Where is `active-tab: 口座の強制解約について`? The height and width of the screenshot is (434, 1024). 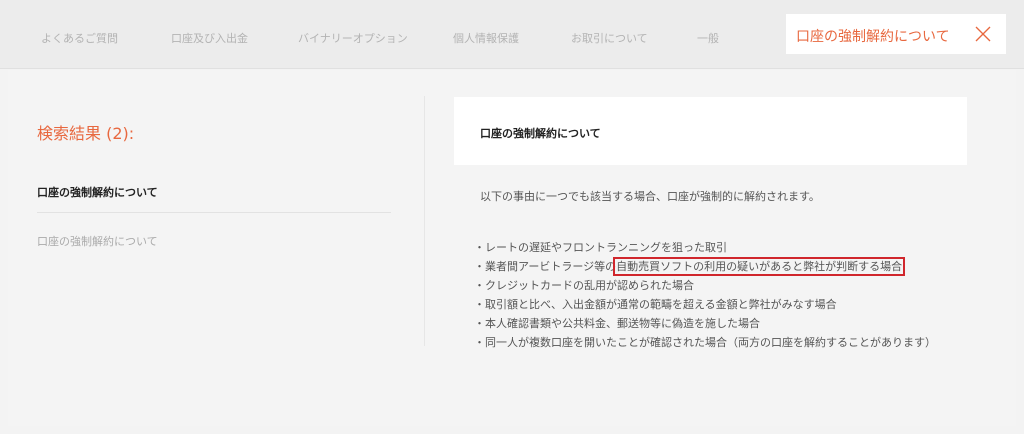 active-tab: 口座の強制解約について is located at coordinates (896, 34).